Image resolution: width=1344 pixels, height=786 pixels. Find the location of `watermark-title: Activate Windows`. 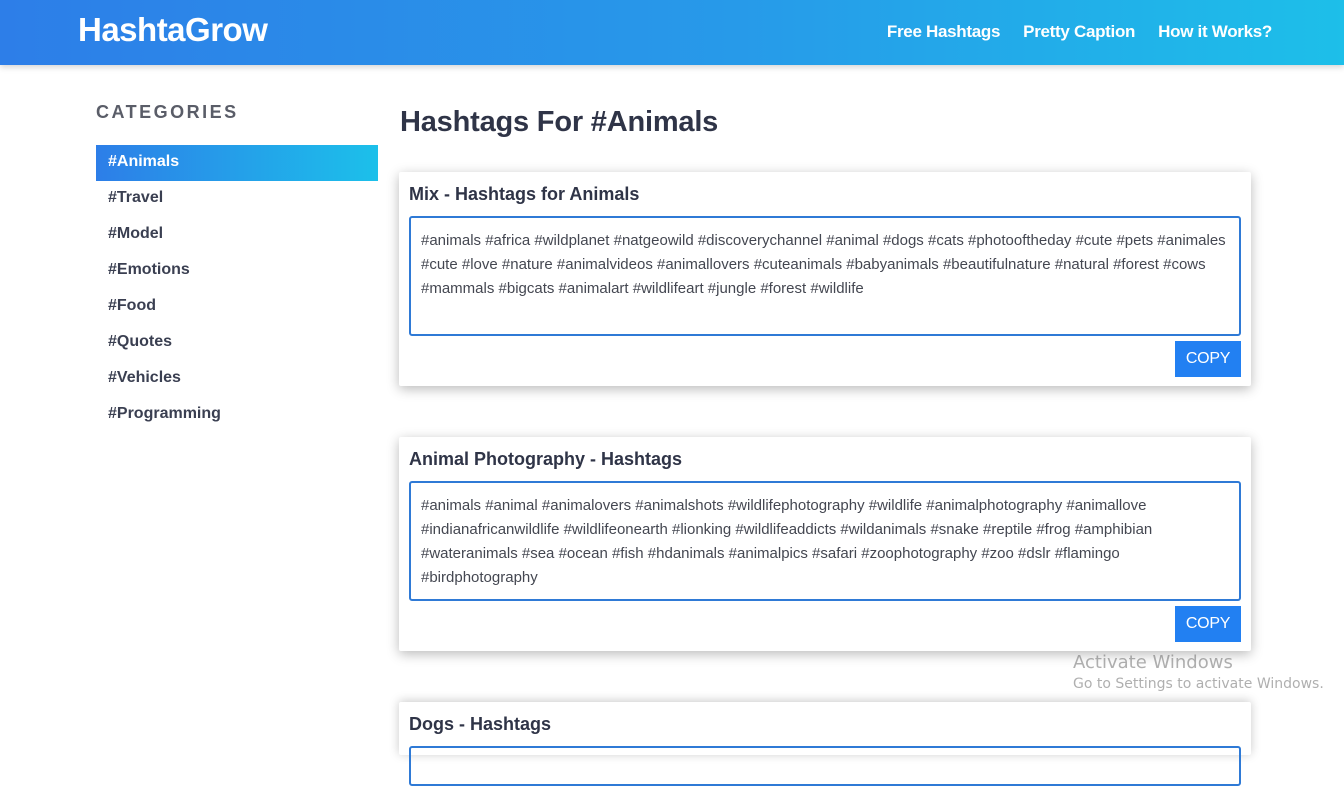

watermark-title: Activate Windows is located at coordinates (1153, 662).